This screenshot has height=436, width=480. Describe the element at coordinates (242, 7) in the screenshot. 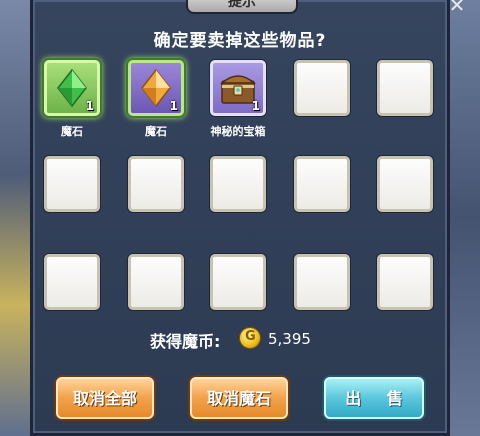

I see `dialog-title: 提示` at that location.